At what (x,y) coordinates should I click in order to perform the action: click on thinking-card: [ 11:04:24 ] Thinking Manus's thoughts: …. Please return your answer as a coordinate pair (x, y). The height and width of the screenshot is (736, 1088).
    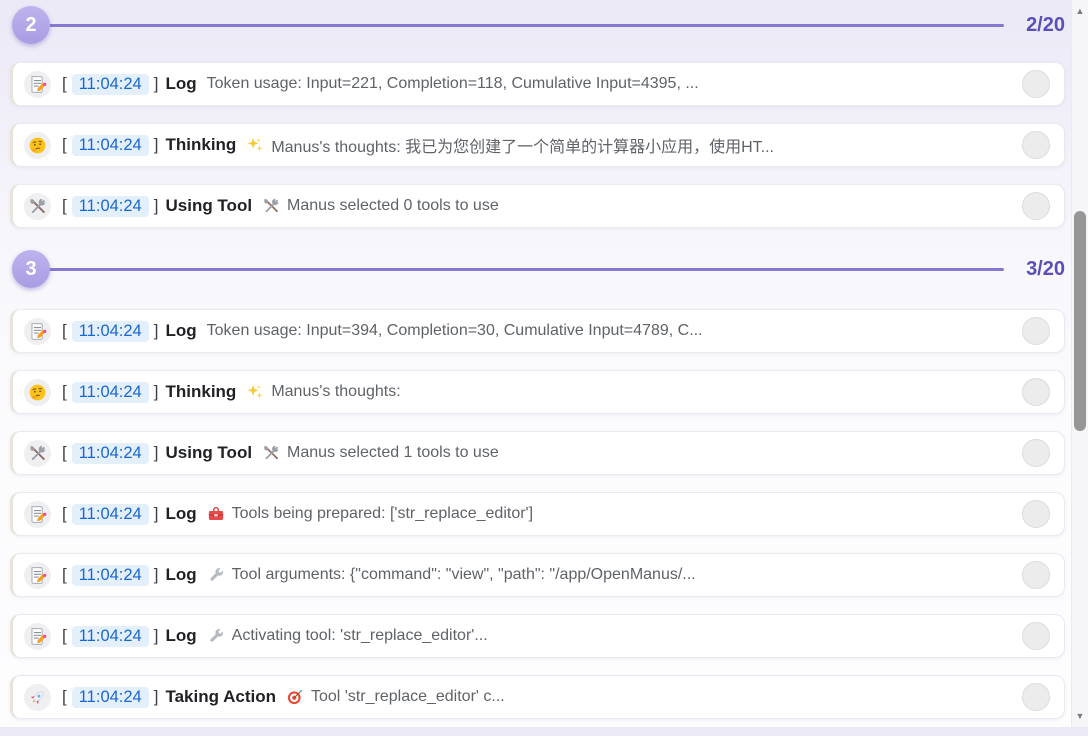
    Looking at the image, I should click on (537, 145).